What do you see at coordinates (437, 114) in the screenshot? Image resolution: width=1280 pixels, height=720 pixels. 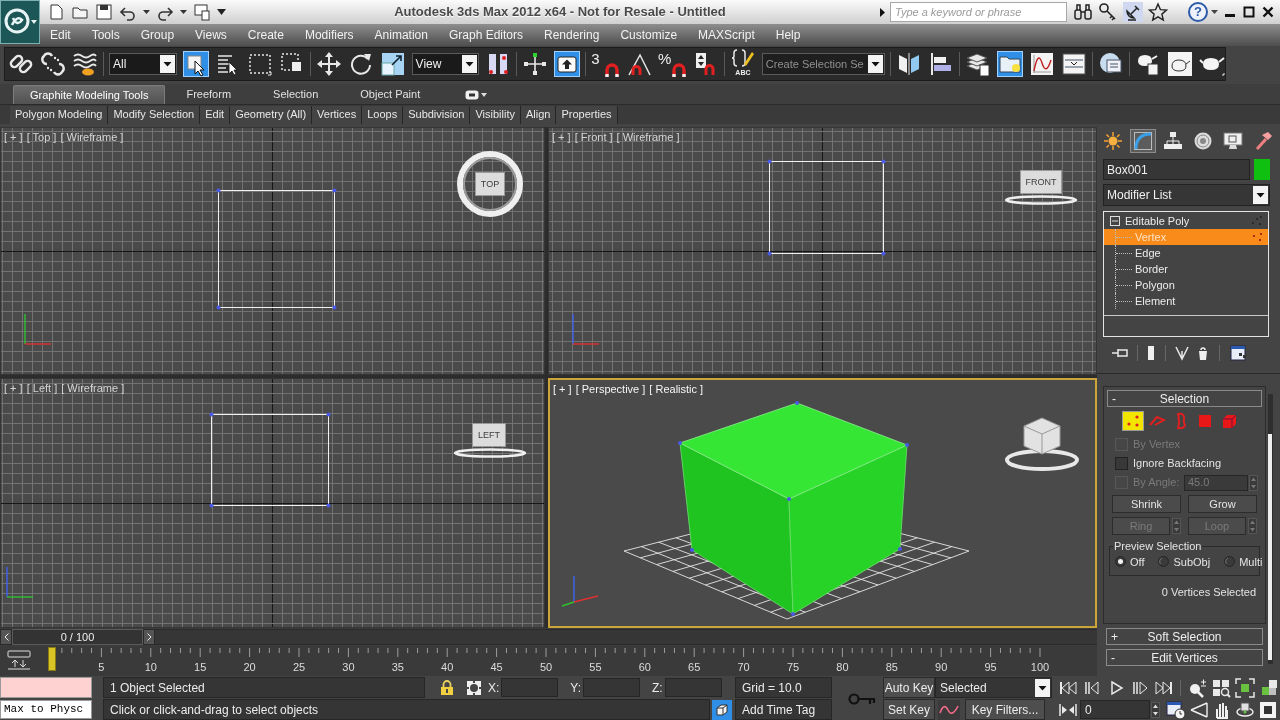 I see `ribbon-panel-tab: Subdivision` at bounding box center [437, 114].